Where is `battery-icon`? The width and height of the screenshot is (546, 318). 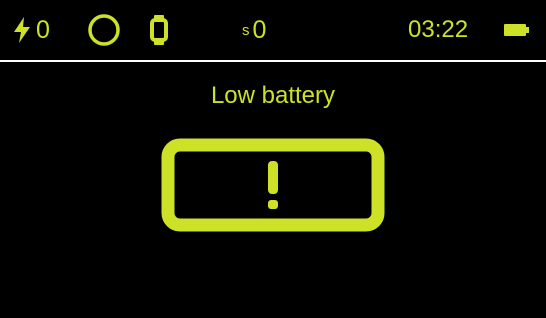
battery-icon is located at coordinates (517, 30).